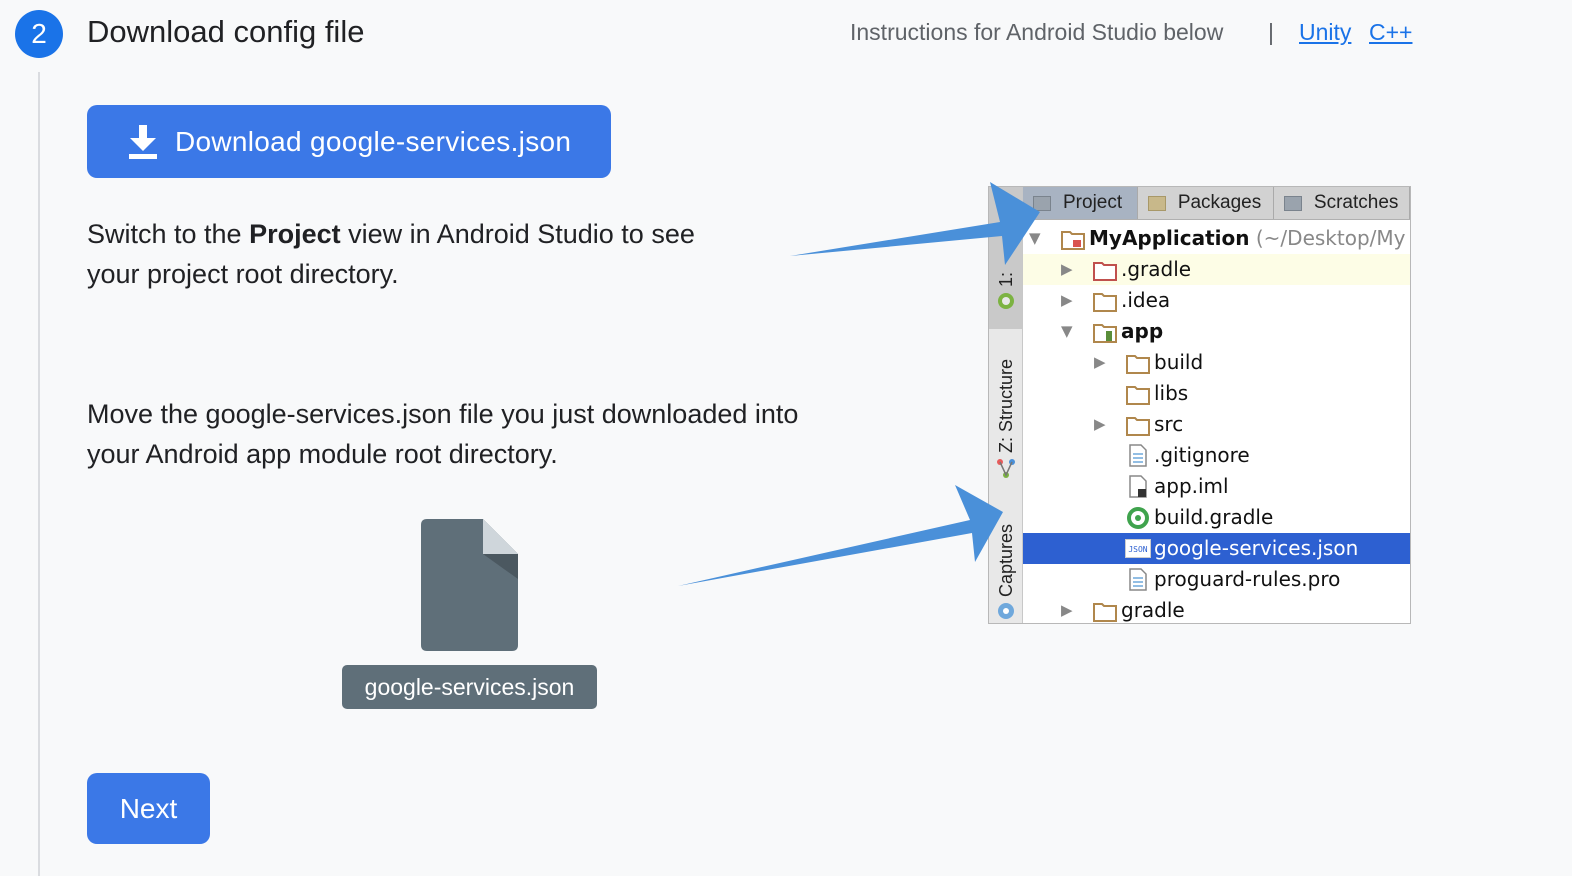  I want to click on arrow-to-json-file, so click(840, 535).